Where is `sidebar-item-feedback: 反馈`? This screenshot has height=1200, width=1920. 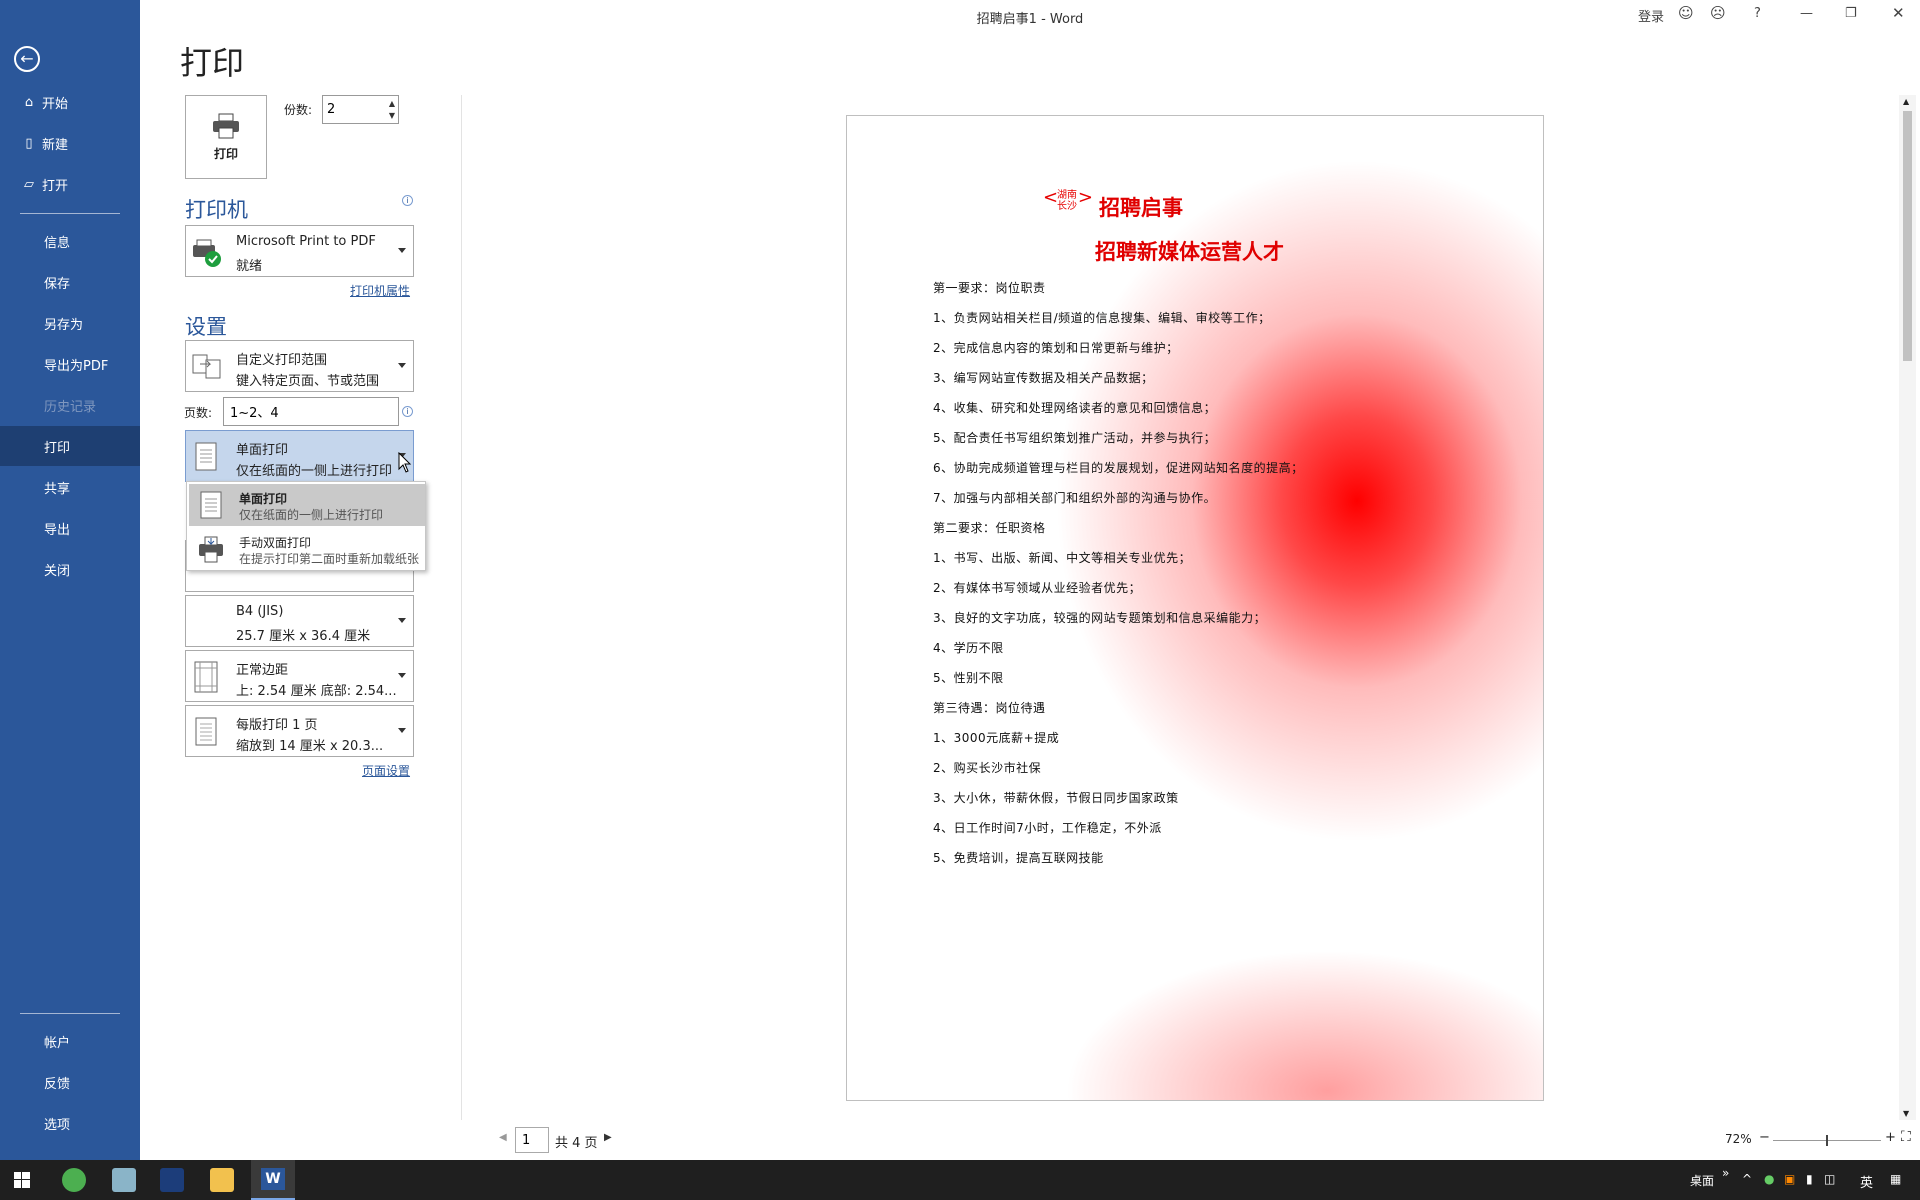 sidebar-item-feedback: 反馈 is located at coordinates (70, 1082).